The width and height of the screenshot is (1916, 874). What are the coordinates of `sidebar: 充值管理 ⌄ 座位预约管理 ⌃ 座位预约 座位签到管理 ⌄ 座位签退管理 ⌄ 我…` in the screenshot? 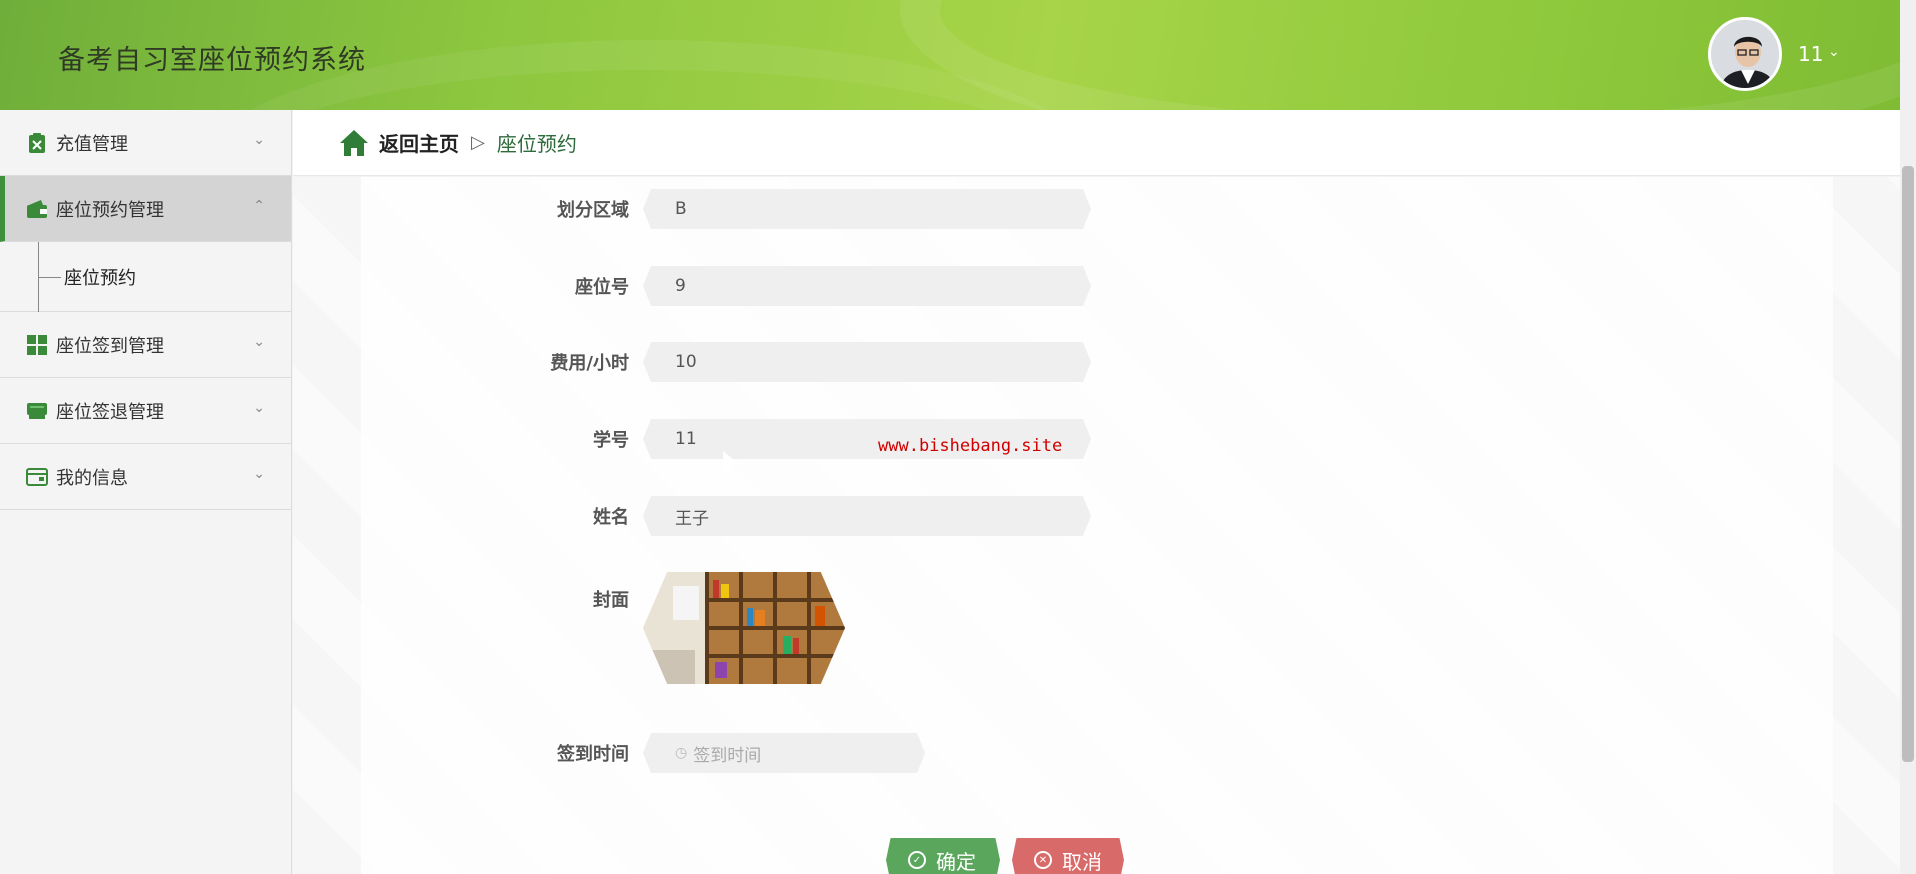 It's located at (146, 492).